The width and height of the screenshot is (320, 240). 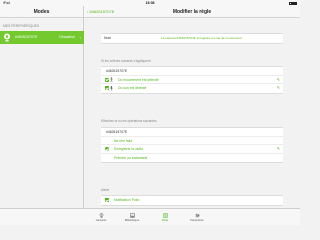 What do you see at coordinates (192, 71) in the screenshot?
I see `trigger-device-row: #462615707E` at bounding box center [192, 71].